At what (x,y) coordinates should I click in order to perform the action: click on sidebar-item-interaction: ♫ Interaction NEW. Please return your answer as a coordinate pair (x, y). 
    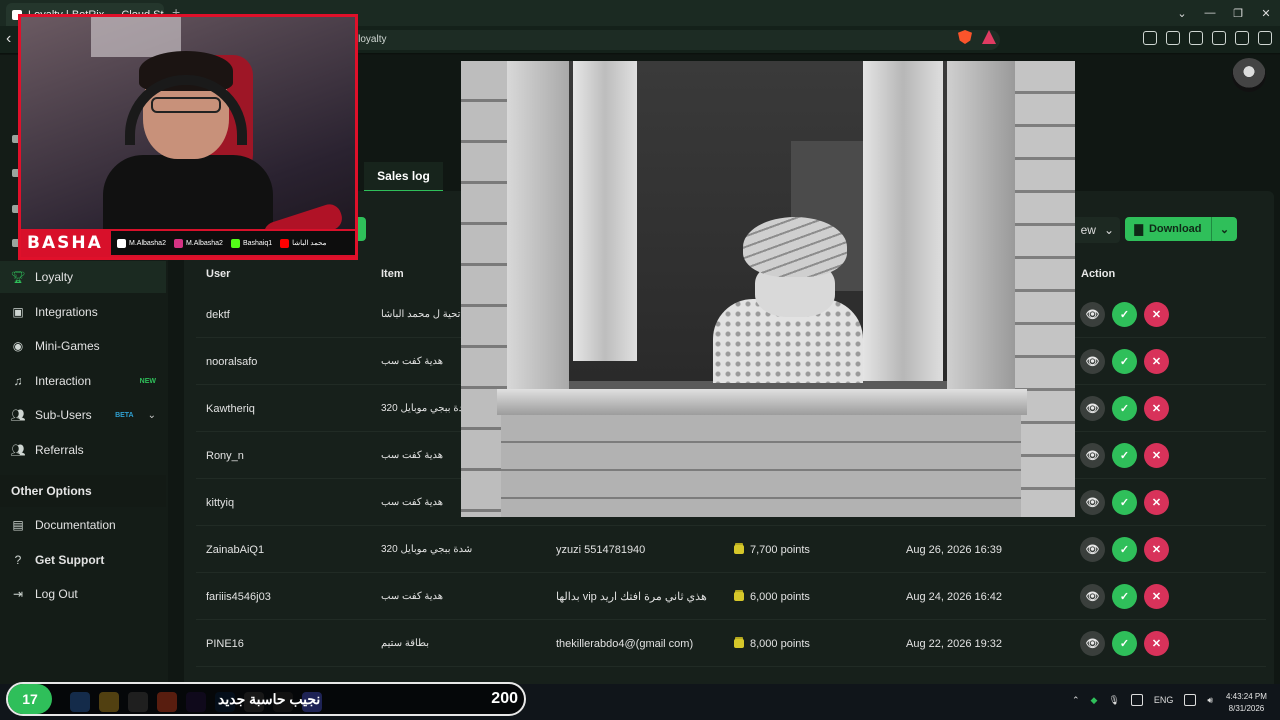
    Looking at the image, I should click on (83, 381).